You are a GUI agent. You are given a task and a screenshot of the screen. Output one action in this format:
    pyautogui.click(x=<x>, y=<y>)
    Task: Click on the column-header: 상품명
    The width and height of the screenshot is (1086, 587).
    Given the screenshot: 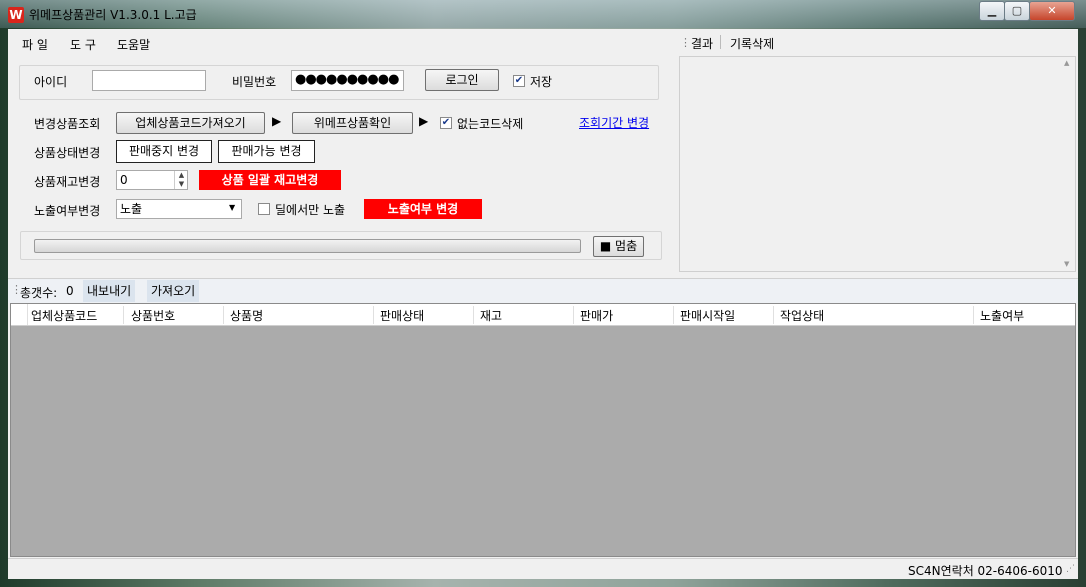 What is the action you would take?
    pyautogui.click(x=246, y=315)
    